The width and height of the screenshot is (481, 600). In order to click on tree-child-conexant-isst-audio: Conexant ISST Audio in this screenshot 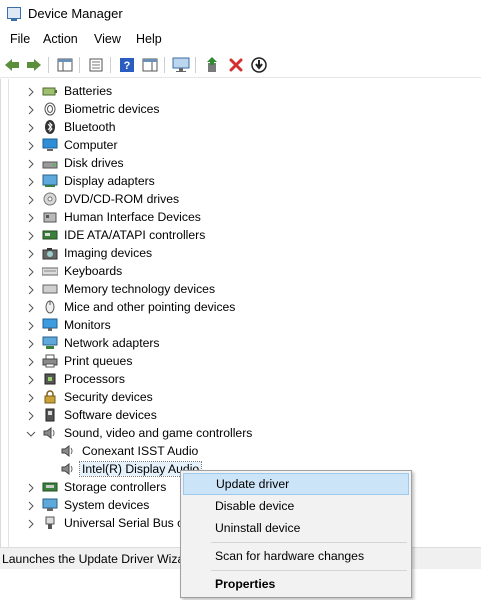, I will do `click(130, 451)`.